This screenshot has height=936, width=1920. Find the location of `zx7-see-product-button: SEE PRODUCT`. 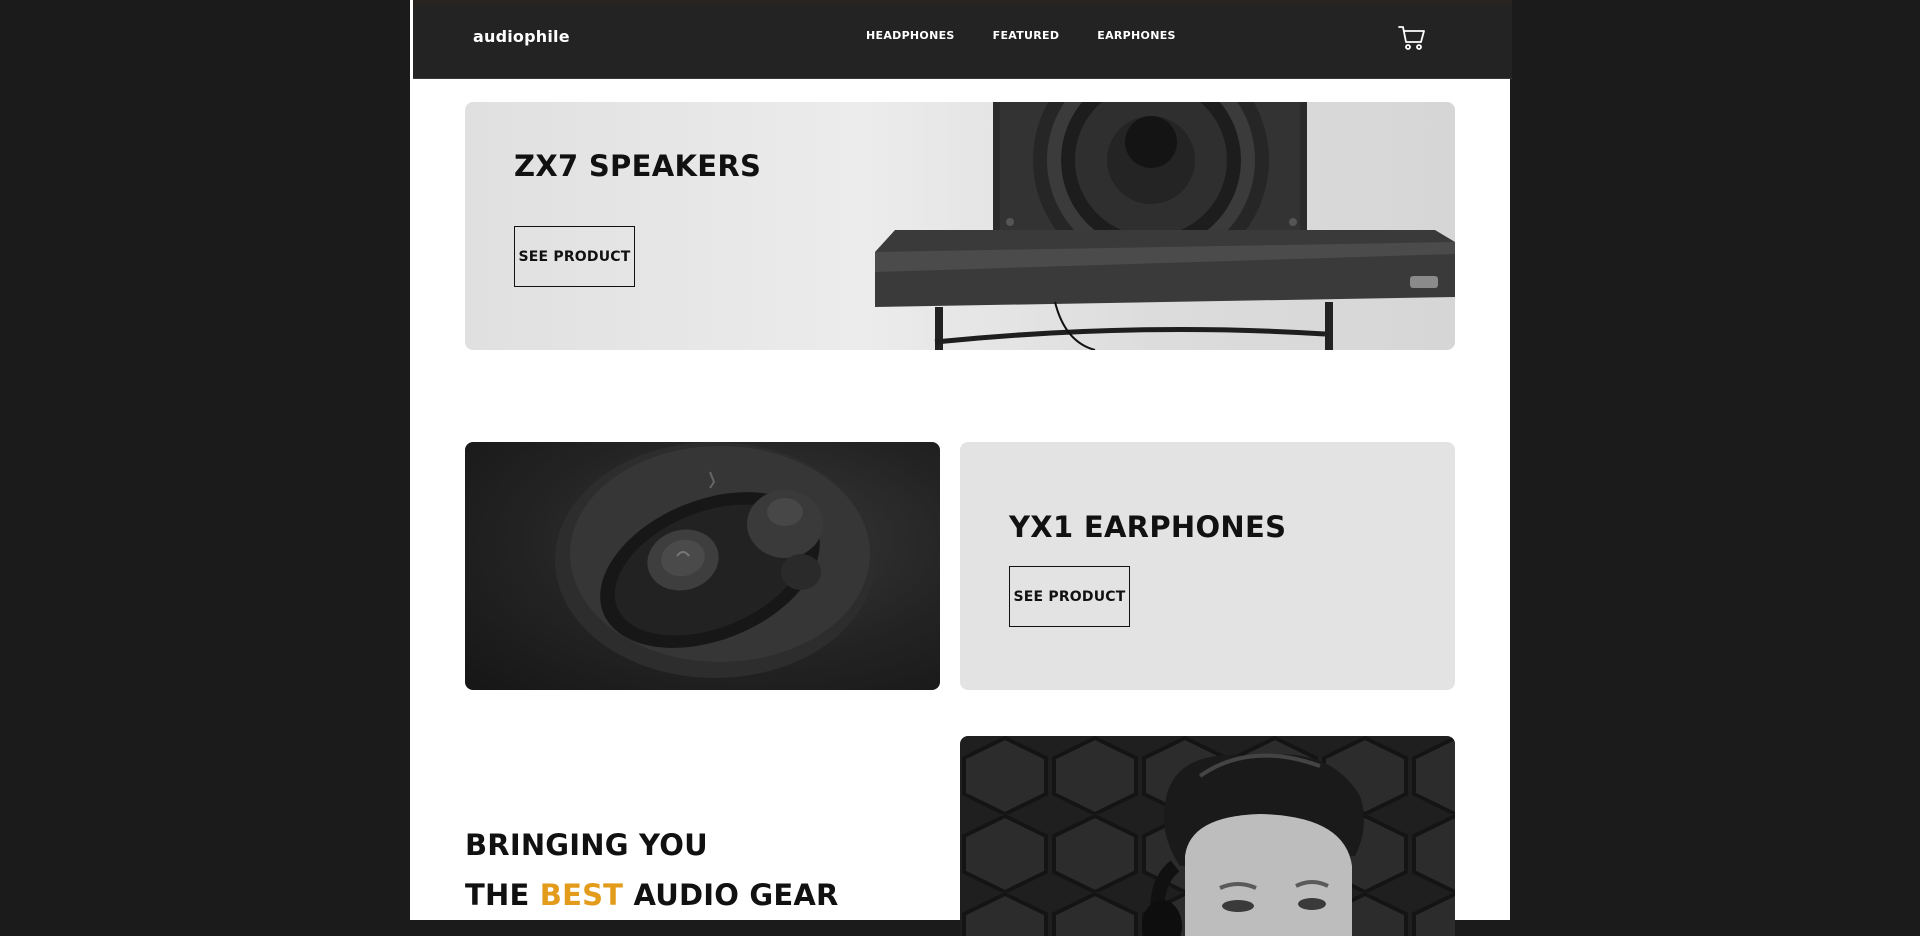

zx7-see-product-button: SEE PRODUCT is located at coordinates (574, 256).